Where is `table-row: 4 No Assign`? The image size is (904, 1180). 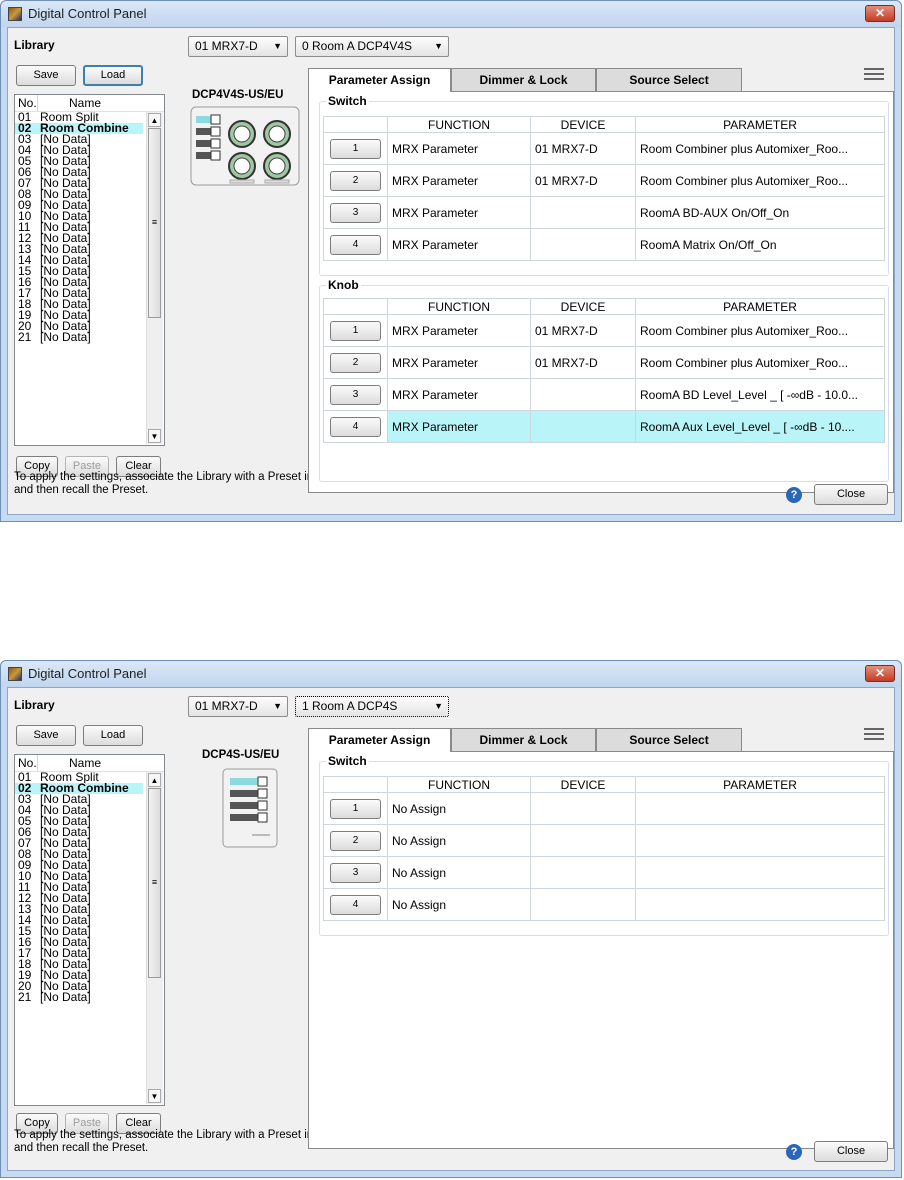 table-row: 4 No Assign is located at coordinates (604, 904).